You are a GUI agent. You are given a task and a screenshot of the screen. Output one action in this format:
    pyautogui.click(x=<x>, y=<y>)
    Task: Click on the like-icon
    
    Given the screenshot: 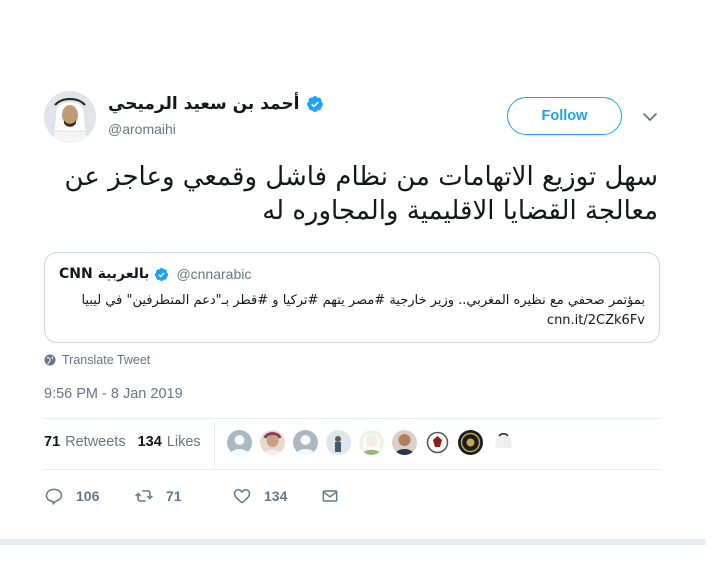 What is the action you would take?
    pyautogui.click(x=242, y=496)
    